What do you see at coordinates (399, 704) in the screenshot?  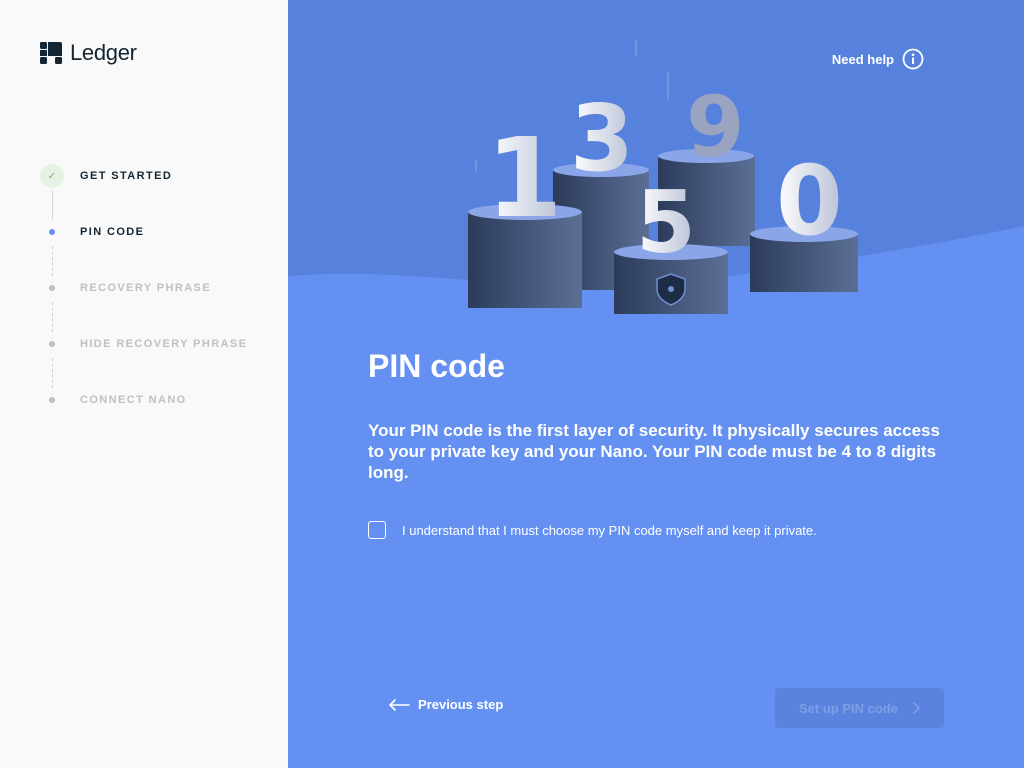 I see `arrow-left-icon` at bounding box center [399, 704].